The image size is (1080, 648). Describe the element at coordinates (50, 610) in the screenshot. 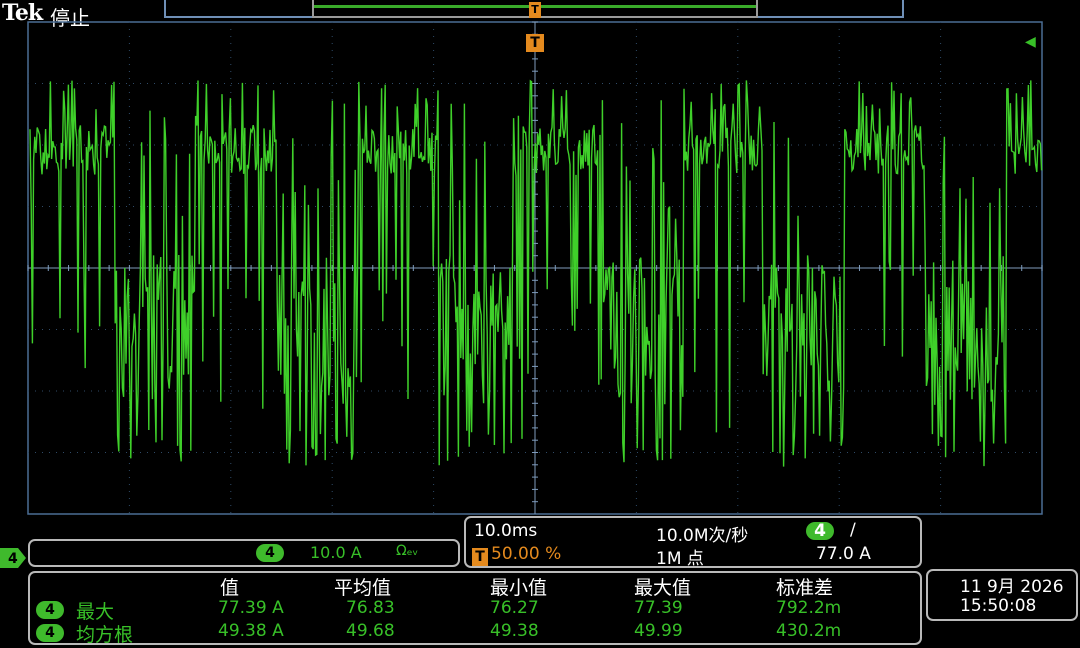

I see `row1-channel-badge: 4` at that location.